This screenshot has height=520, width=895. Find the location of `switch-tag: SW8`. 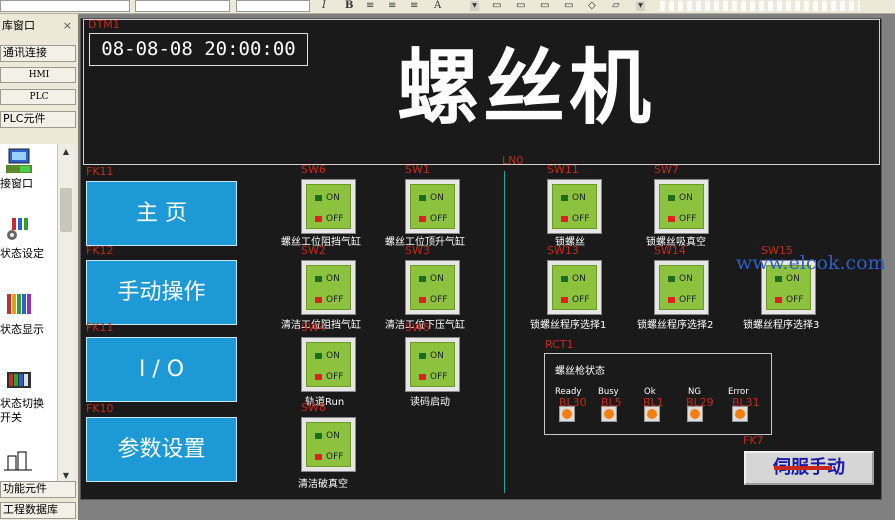

switch-tag: SW8 is located at coordinates (313, 407).